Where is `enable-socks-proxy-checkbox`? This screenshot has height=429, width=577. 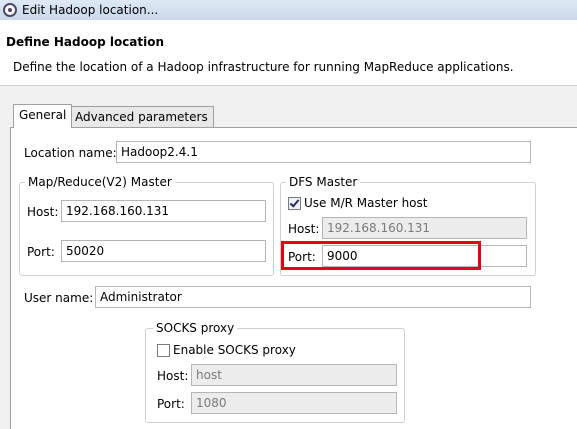 enable-socks-proxy-checkbox is located at coordinates (163, 350).